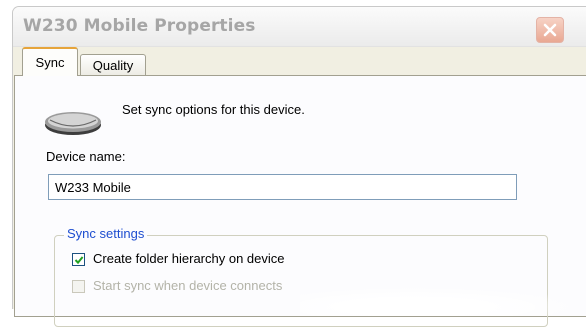  Describe the element at coordinates (106, 233) in the screenshot. I see `sync-settings-title: Sync settings` at that location.